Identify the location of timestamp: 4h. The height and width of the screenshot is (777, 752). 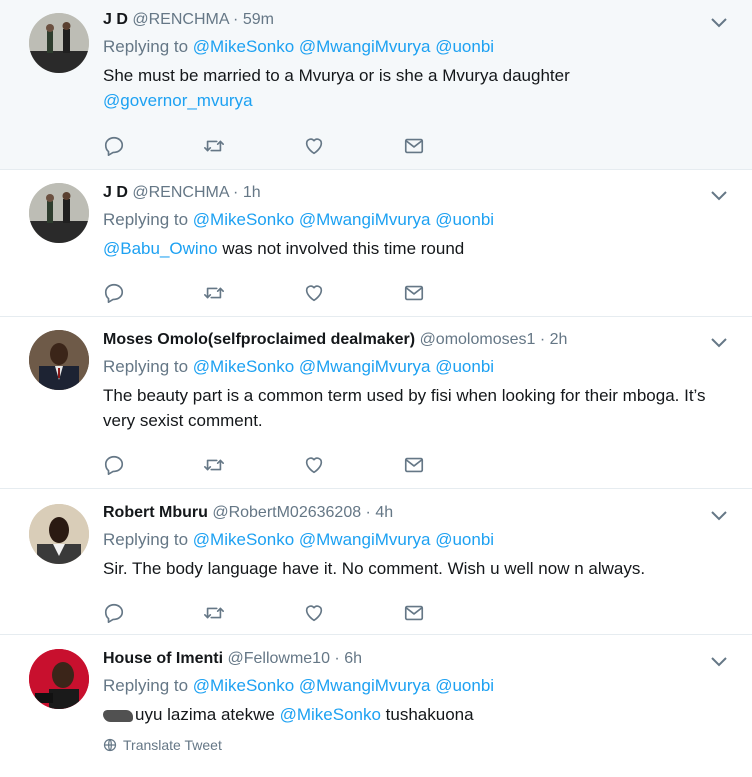
(384, 512).